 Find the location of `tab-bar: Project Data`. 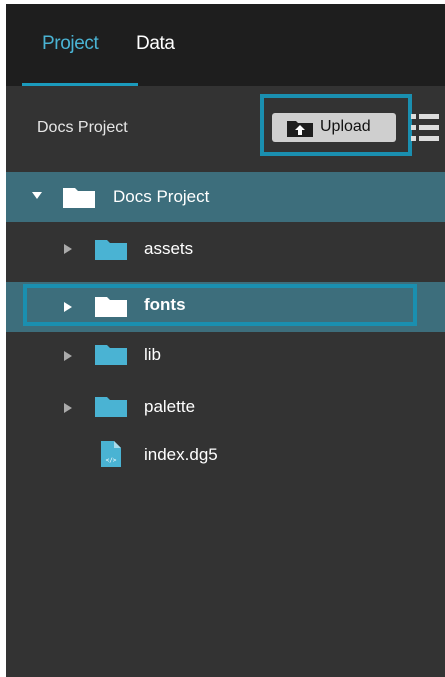

tab-bar: Project Data is located at coordinates (225, 45).